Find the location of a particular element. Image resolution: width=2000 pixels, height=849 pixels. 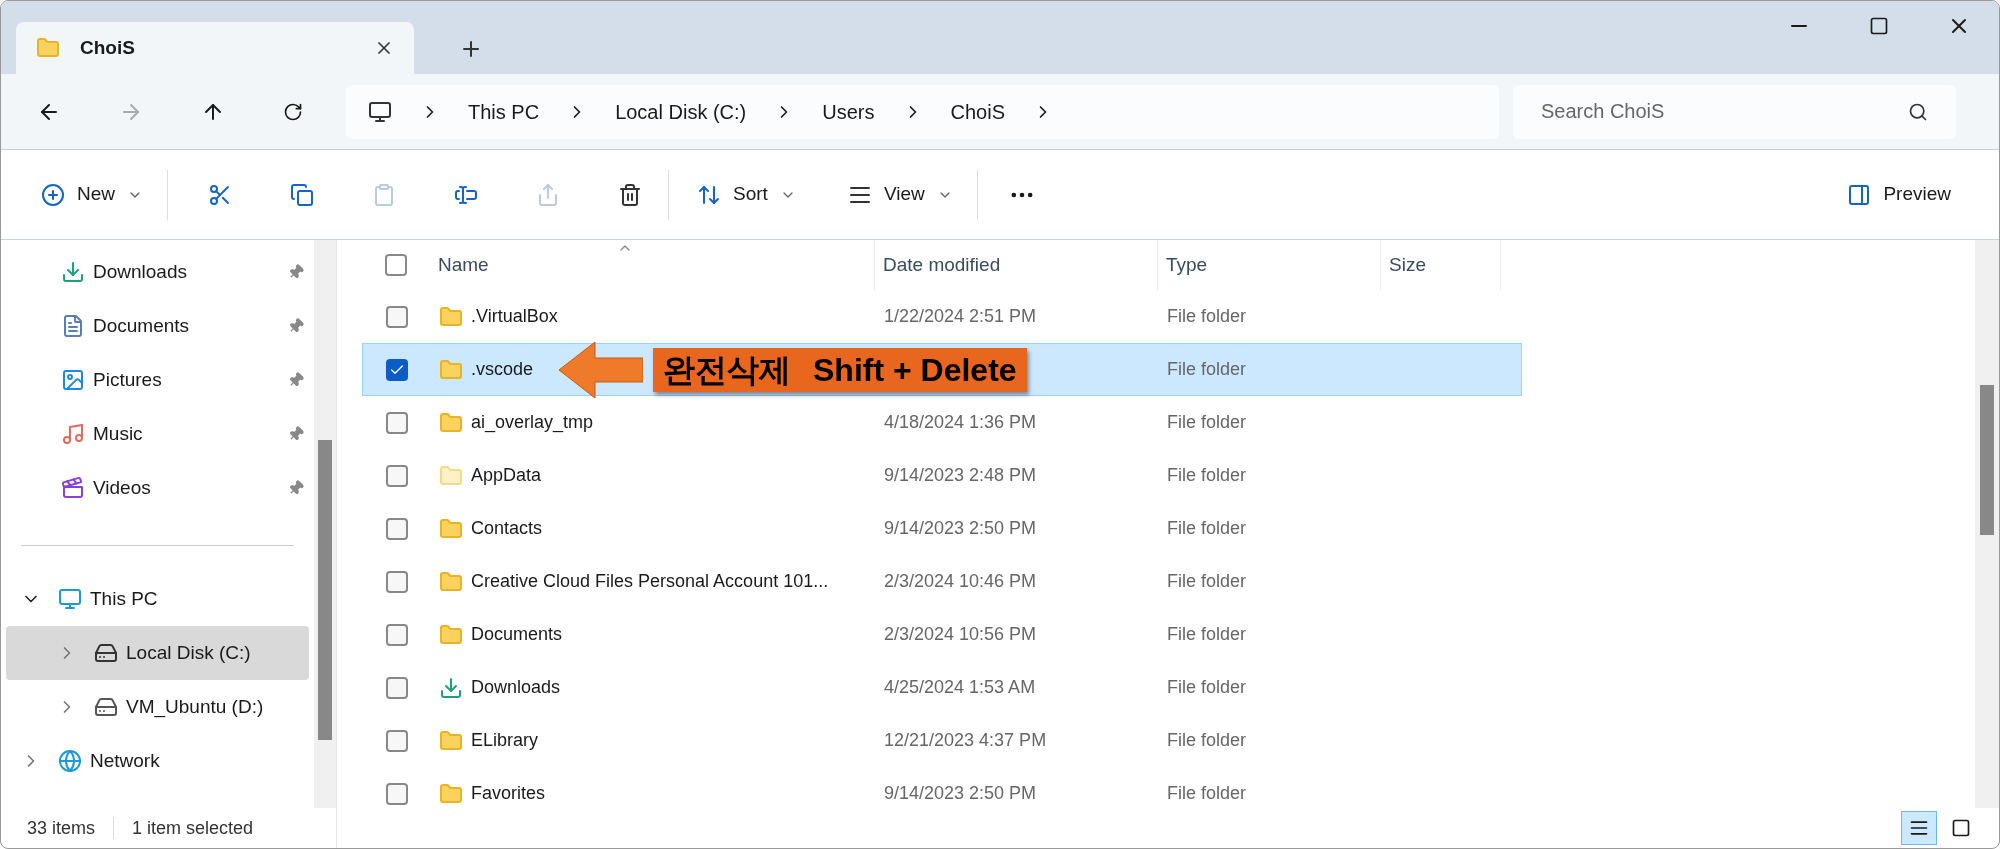

date-modified: 9/14/2023 2:48 PM is located at coordinates (960, 475).